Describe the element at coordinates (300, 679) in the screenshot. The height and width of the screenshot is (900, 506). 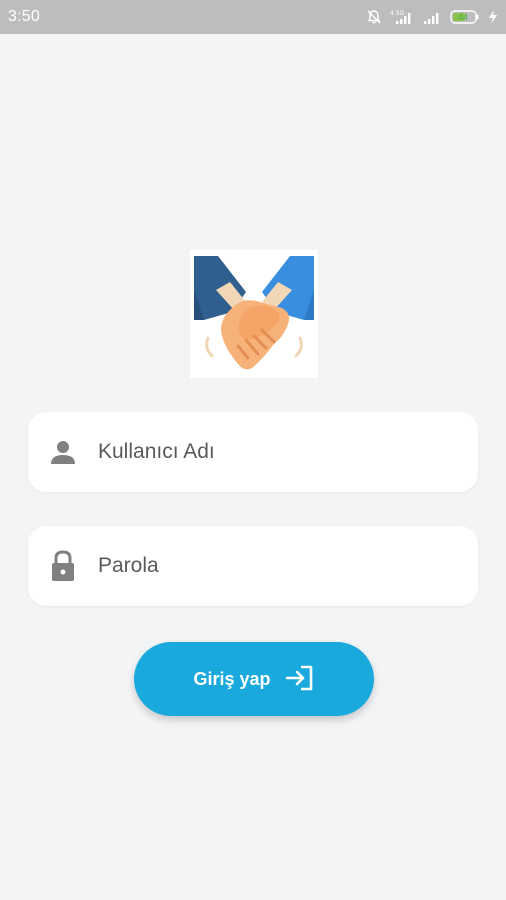
I see `login-arrow-icon` at that location.